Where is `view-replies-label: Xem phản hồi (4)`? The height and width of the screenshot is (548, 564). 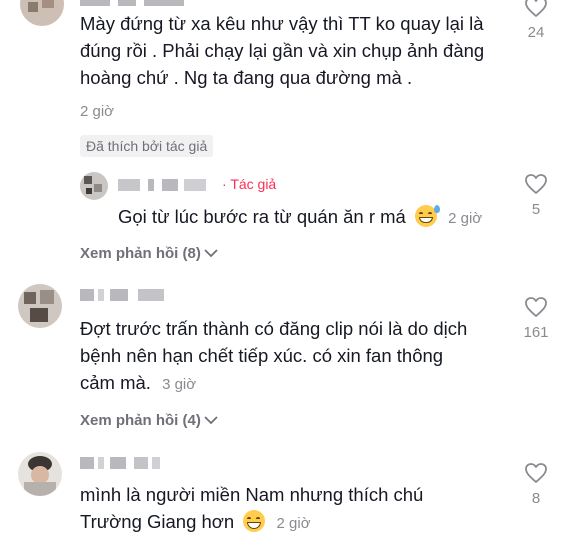
view-replies-label: Xem phản hồi (4) is located at coordinates (140, 420).